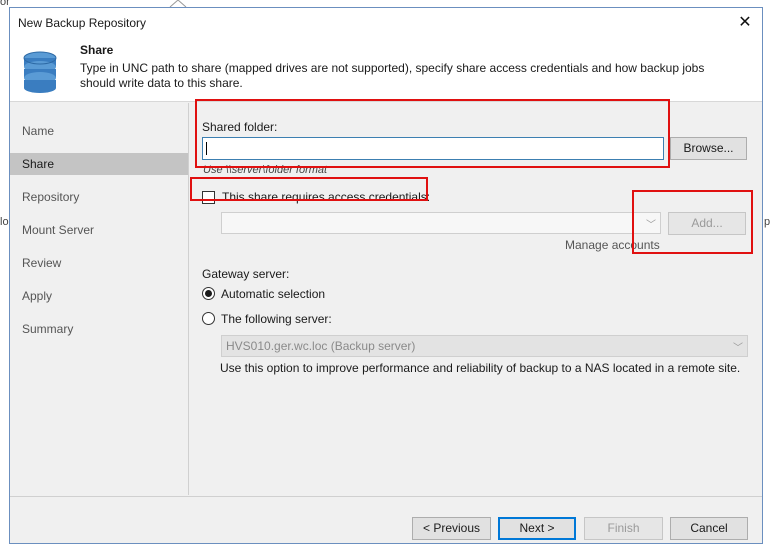 This screenshot has height=559, width=780. Describe the element at coordinates (99, 131) in the screenshot. I see `sidebar-item-name: Name` at that location.